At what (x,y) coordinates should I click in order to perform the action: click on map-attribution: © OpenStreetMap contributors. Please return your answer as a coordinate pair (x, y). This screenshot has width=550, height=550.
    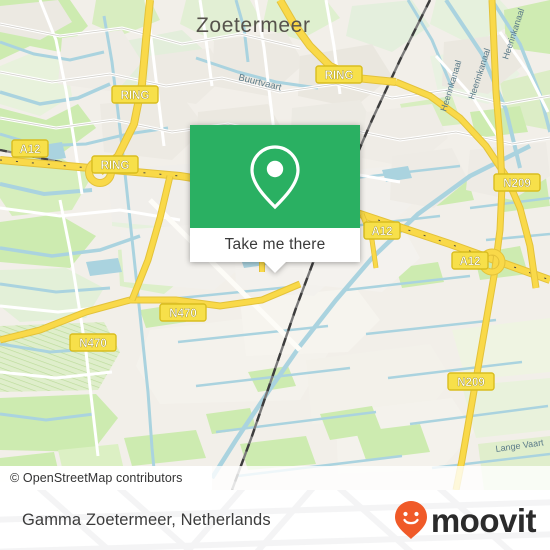
    Looking at the image, I should click on (275, 478).